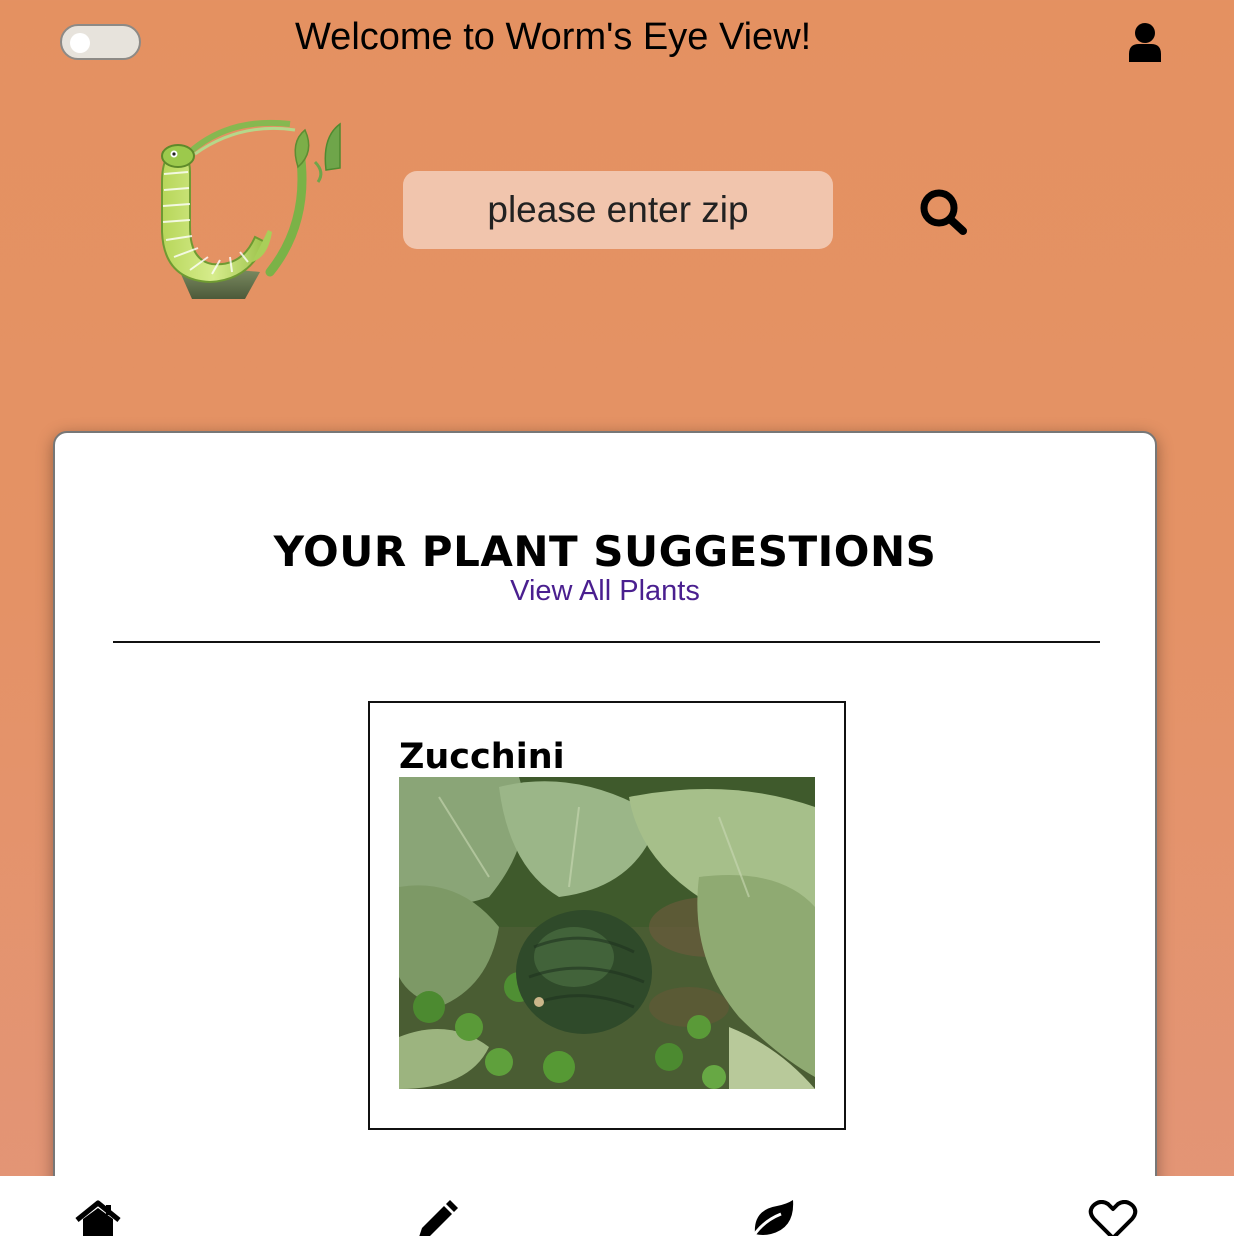 Image resolution: width=1234 pixels, height=1236 pixels. I want to click on plant-name: Zucchini, so click(482, 757).